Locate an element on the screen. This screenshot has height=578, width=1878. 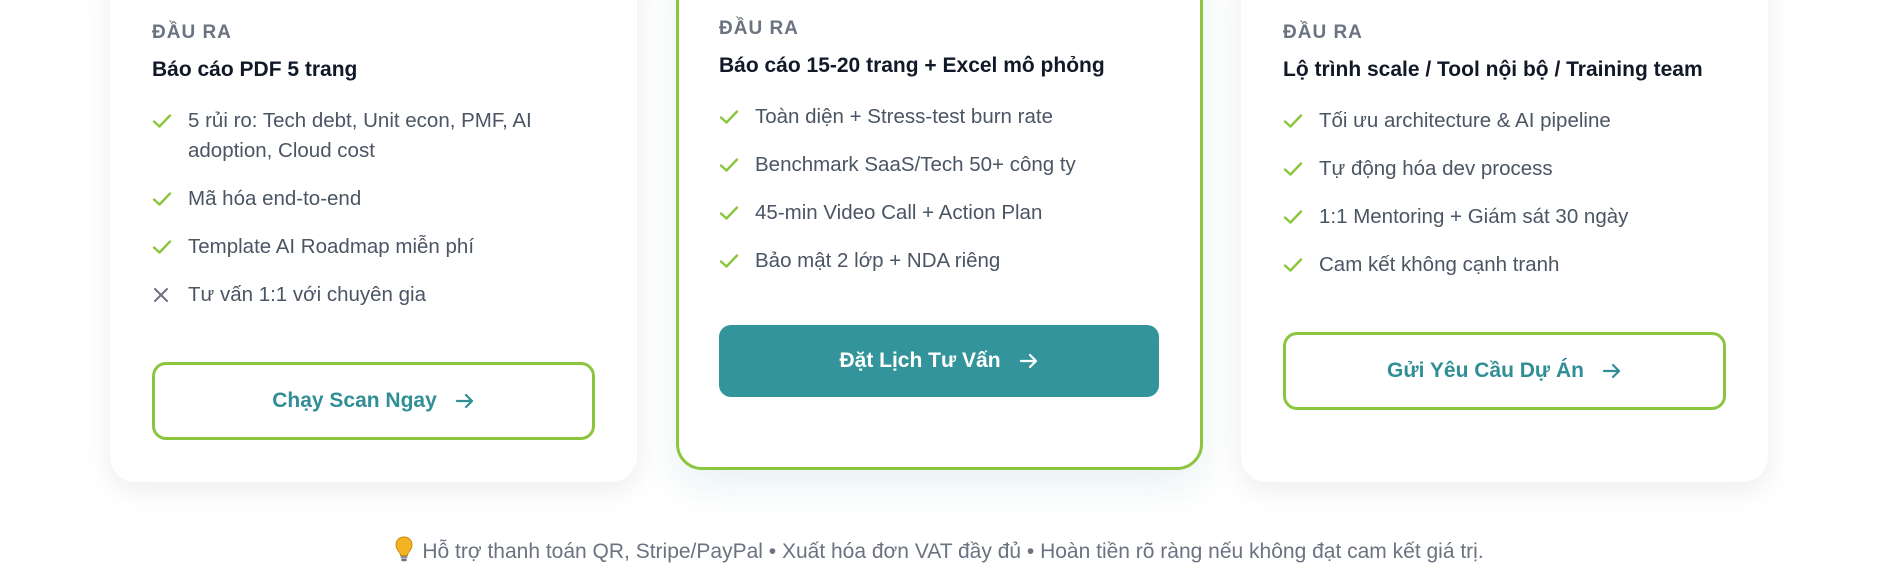
feature-item: Bảo mật 2 lớp + NDA riêng is located at coordinates (939, 261).